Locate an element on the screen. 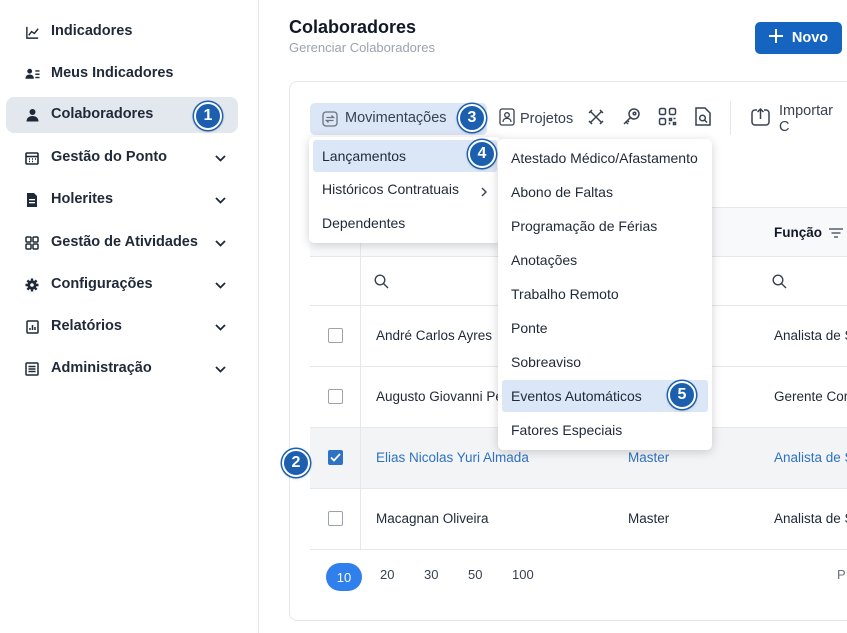 The width and height of the screenshot is (847, 633). admin-icon is located at coordinates (32, 369).